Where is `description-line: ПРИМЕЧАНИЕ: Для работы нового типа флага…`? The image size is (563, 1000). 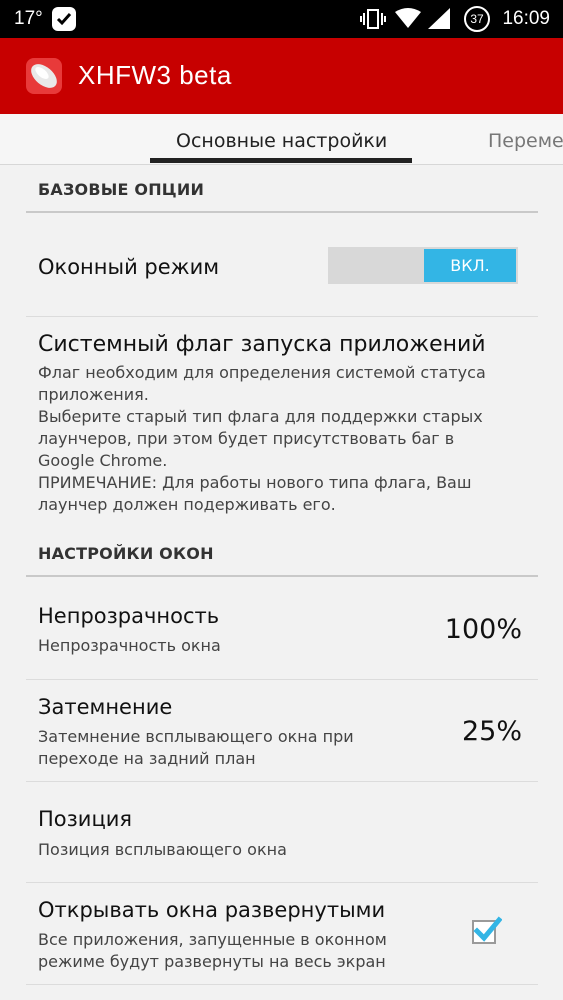
description-line: ПРИМЕЧАНИЕ: Для работы нового типа флага… is located at coordinates (255, 482).